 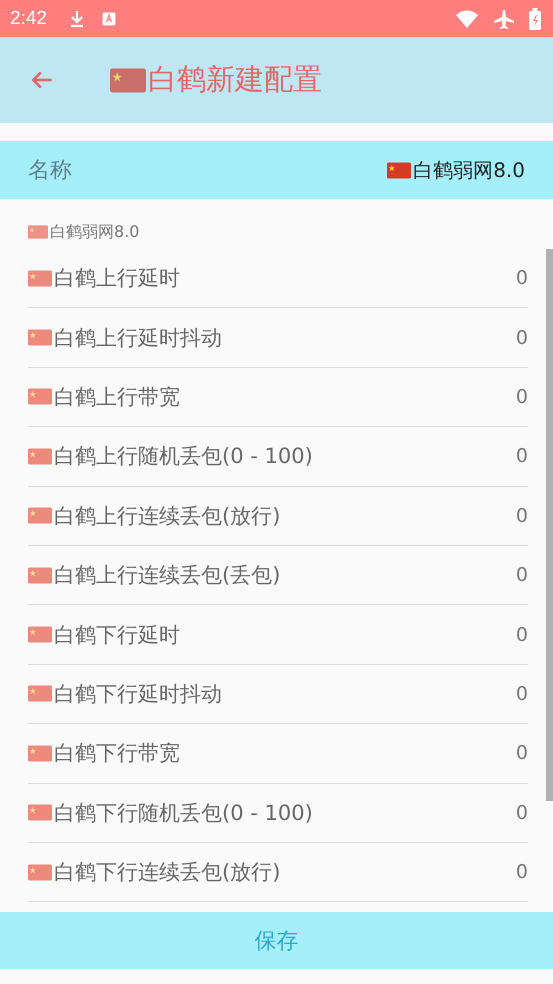 What do you see at coordinates (167, 576) in the screenshot?
I see `setting-label: 白鹤上行连续丢包(丢包)` at bounding box center [167, 576].